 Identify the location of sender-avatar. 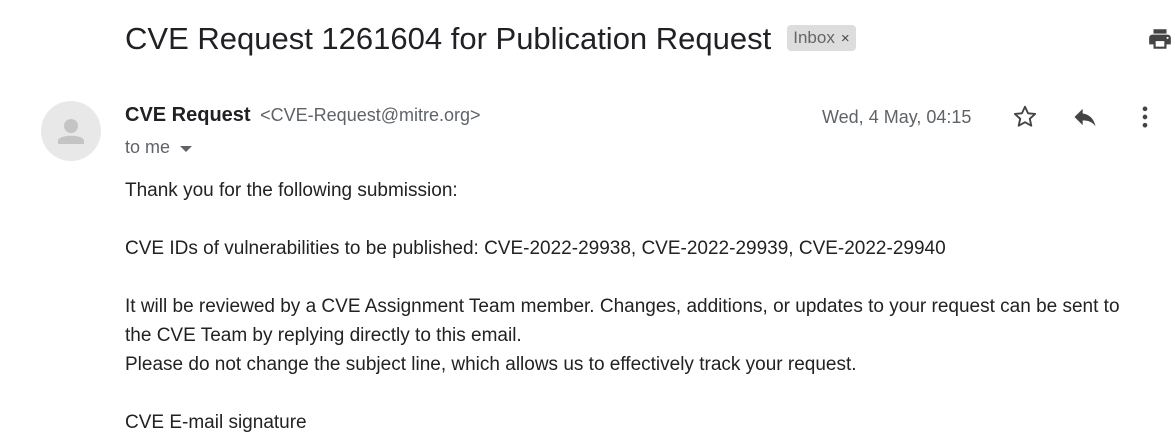
(71, 131).